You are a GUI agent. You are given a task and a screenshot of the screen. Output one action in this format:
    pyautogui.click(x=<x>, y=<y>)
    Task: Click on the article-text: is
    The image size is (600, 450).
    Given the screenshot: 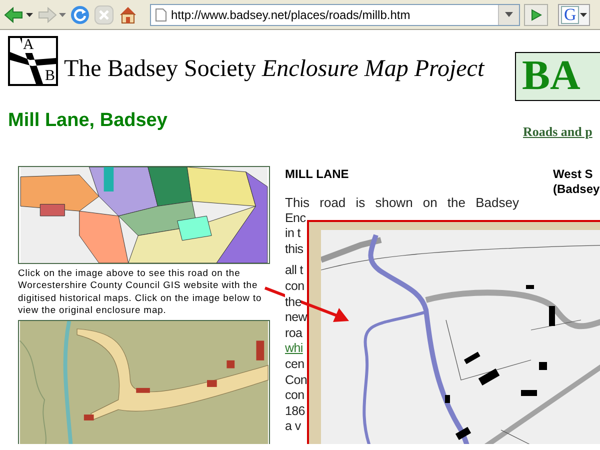 What is the action you would take?
    pyautogui.click(x=361, y=203)
    